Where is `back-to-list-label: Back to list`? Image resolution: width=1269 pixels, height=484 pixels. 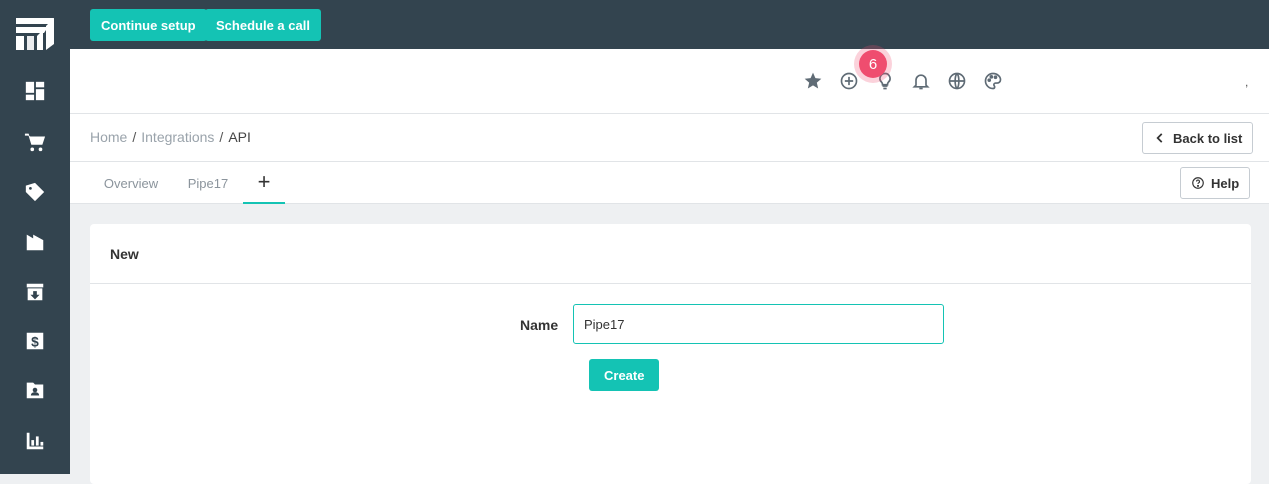 back-to-list-label: Back to list is located at coordinates (1208, 138).